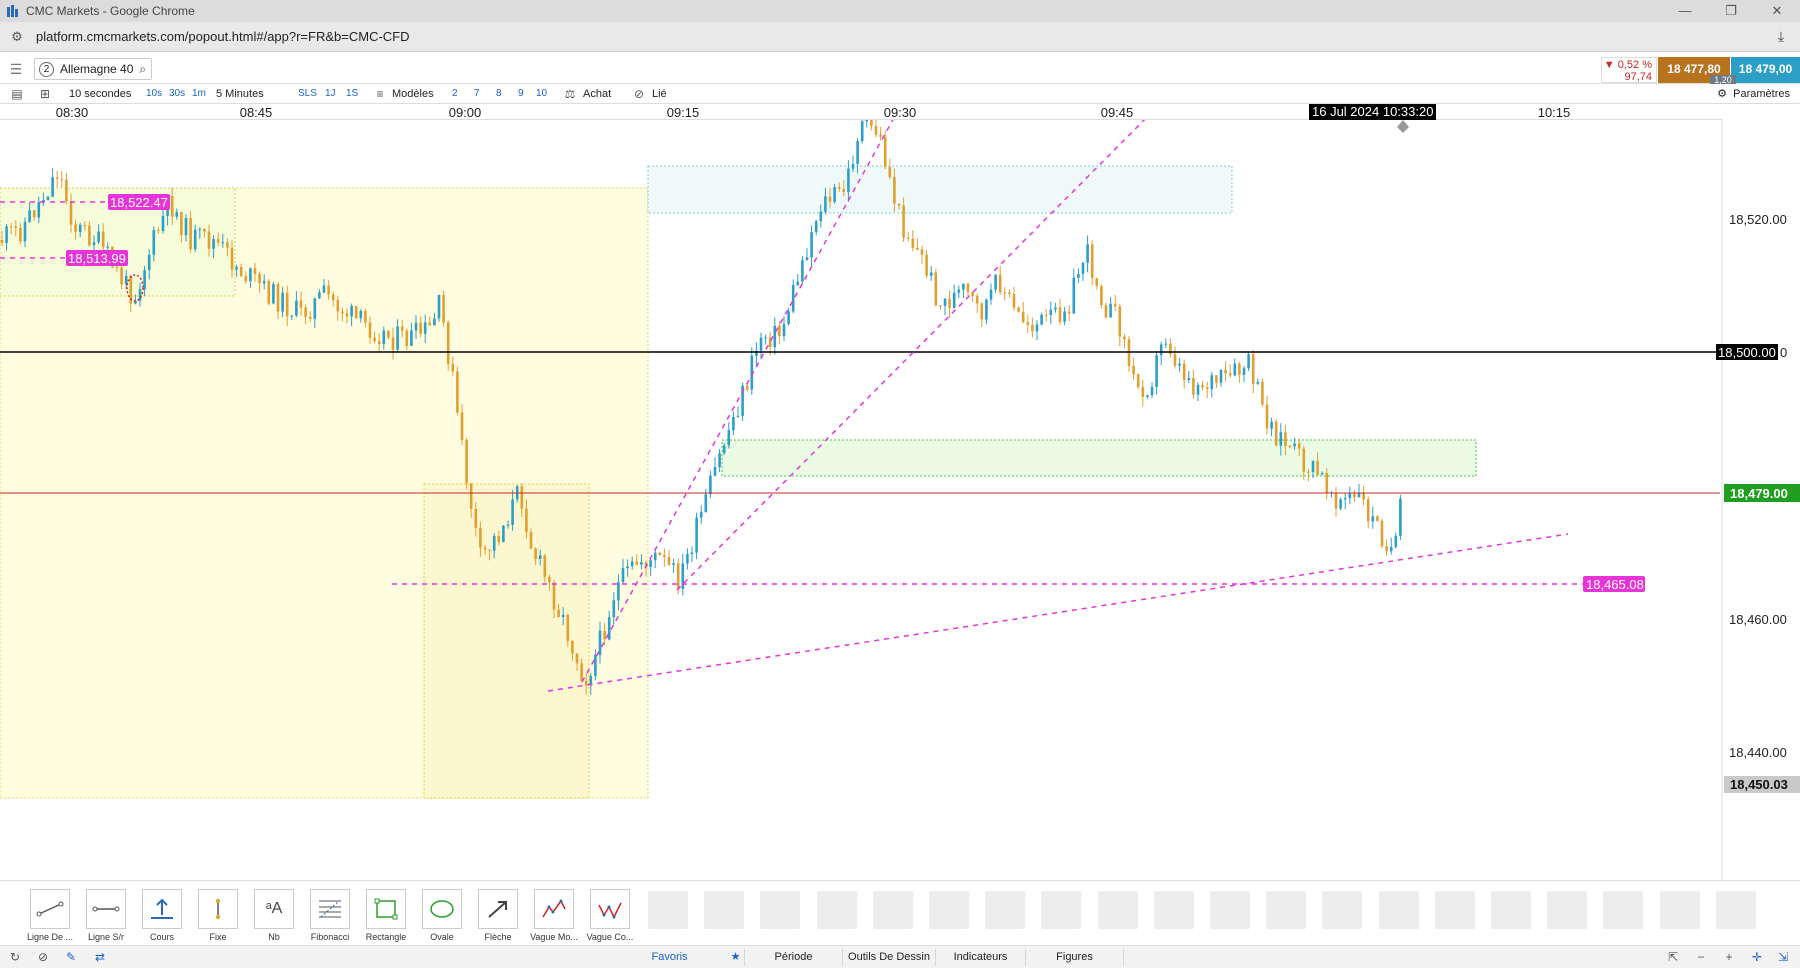 This screenshot has height=968, width=1800. What do you see at coordinates (1074, 957) in the screenshot?
I see `tab-figures: Figures` at bounding box center [1074, 957].